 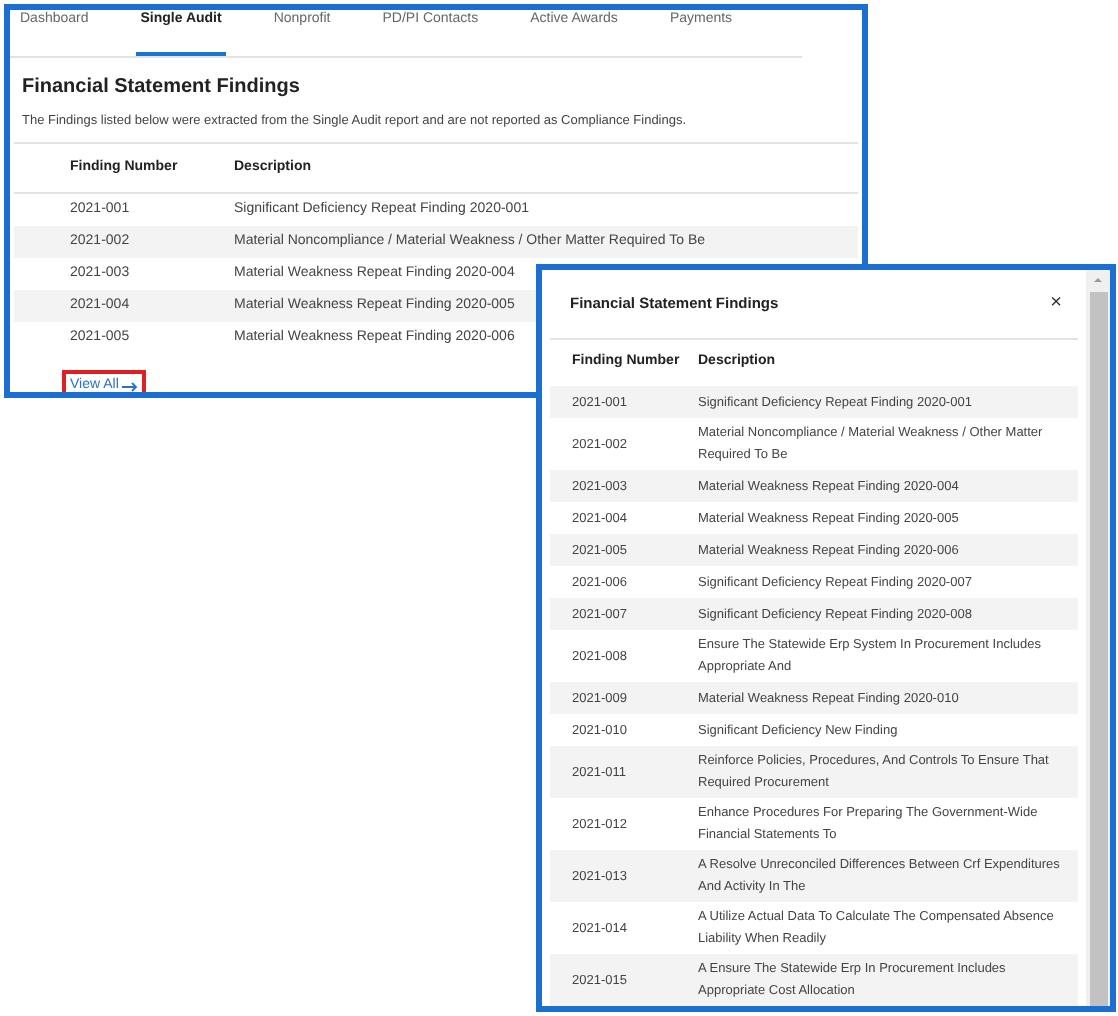 What do you see at coordinates (162, 87) in the screenshot?
I see `section-title: Financial Statement Findings` at bounding box center [162, 87].